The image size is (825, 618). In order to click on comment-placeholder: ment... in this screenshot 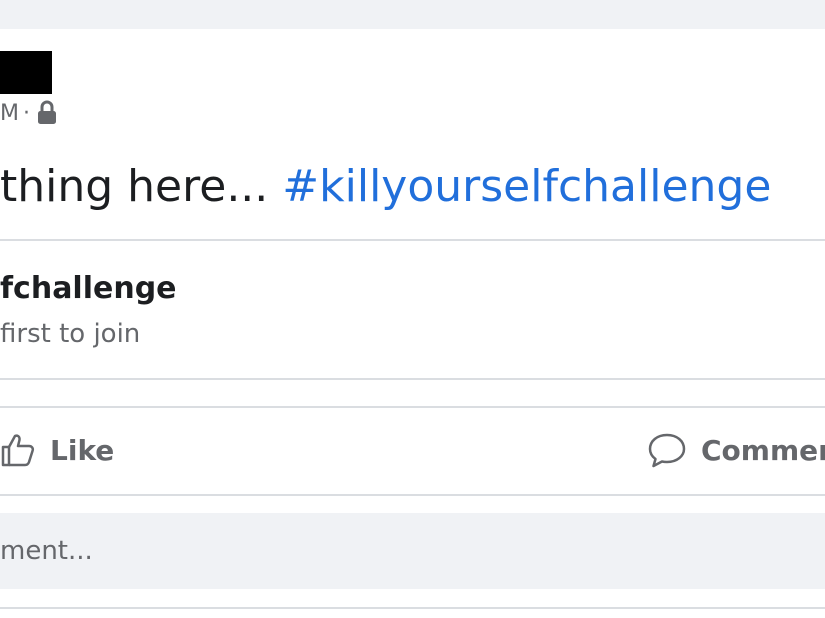, I will do `click(46, 551)`.